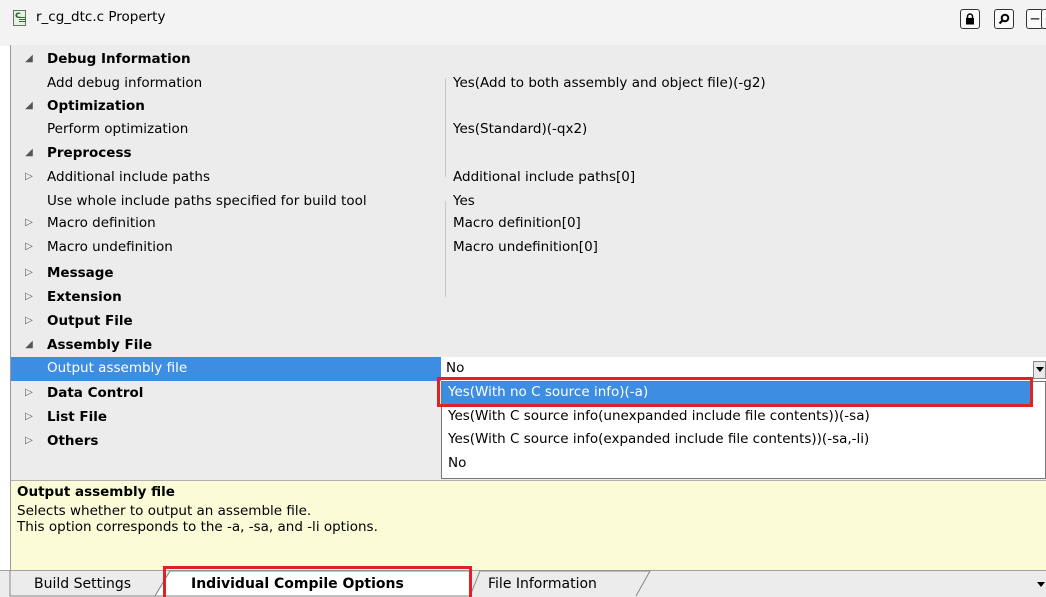  What do you see at coordinates (455, 368) in the screenshot?
I see `output-assembly-value: No` at bounding box center [455, 368].